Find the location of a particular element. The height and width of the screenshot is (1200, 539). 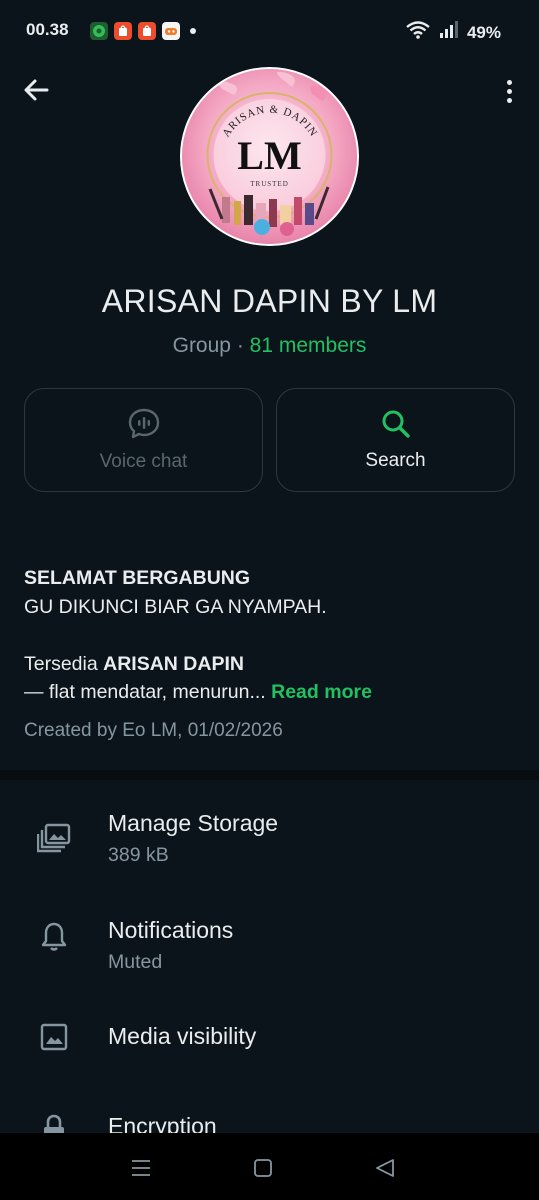

search-label: Search is located at coordinates (395, 460).